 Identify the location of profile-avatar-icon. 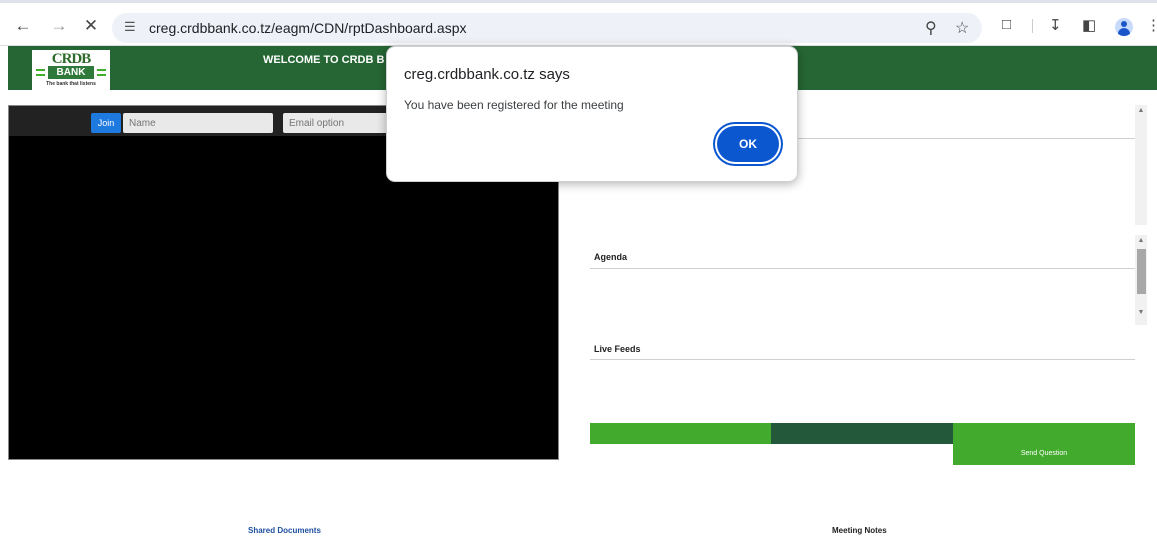
(1124, 27).